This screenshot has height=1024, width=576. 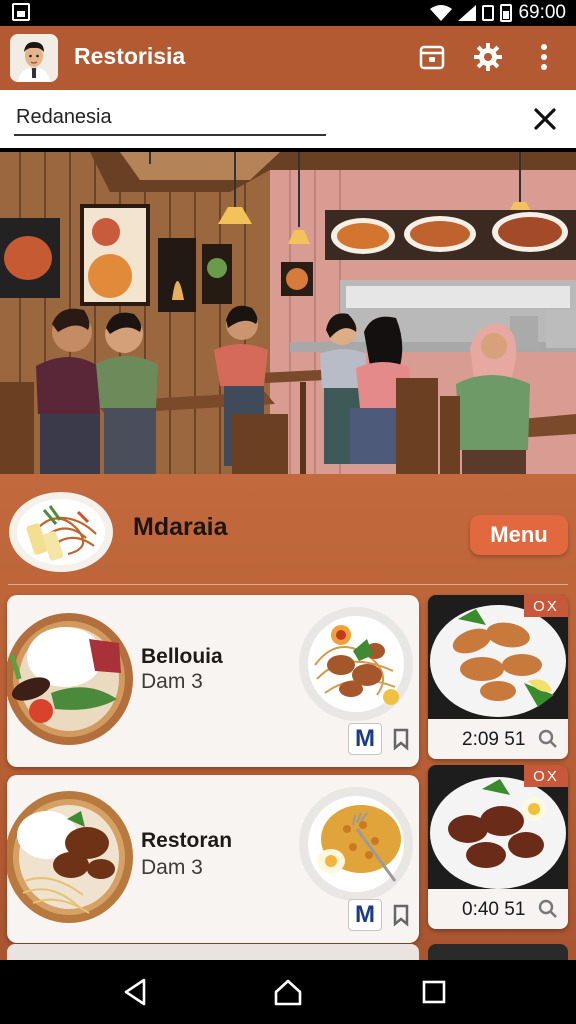 I want to click on featured-dish-image, so click(x=61, y=530).